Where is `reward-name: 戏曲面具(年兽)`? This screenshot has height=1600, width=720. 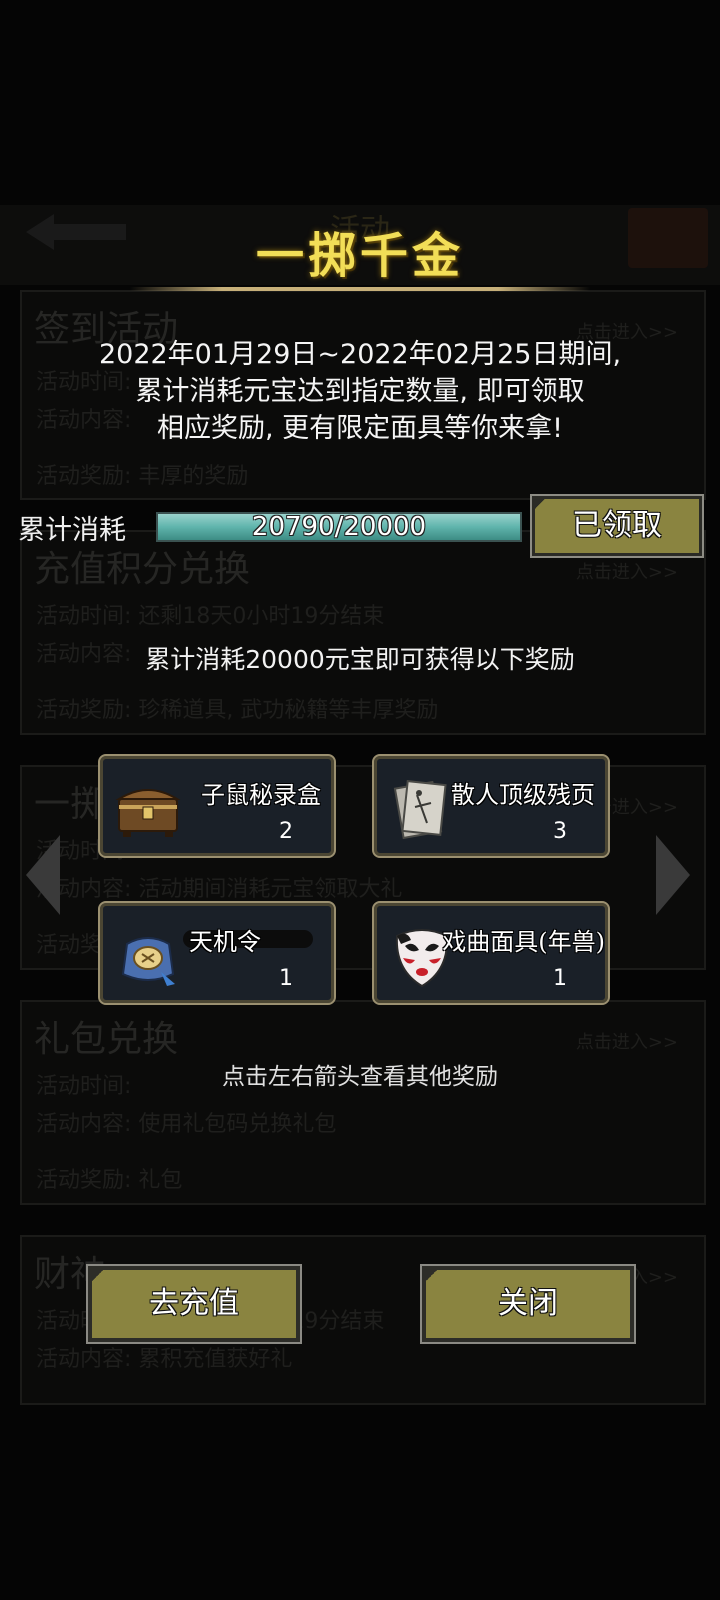 reward-name: 戏曲面具(年兽) is located at coordinates (523, 942).